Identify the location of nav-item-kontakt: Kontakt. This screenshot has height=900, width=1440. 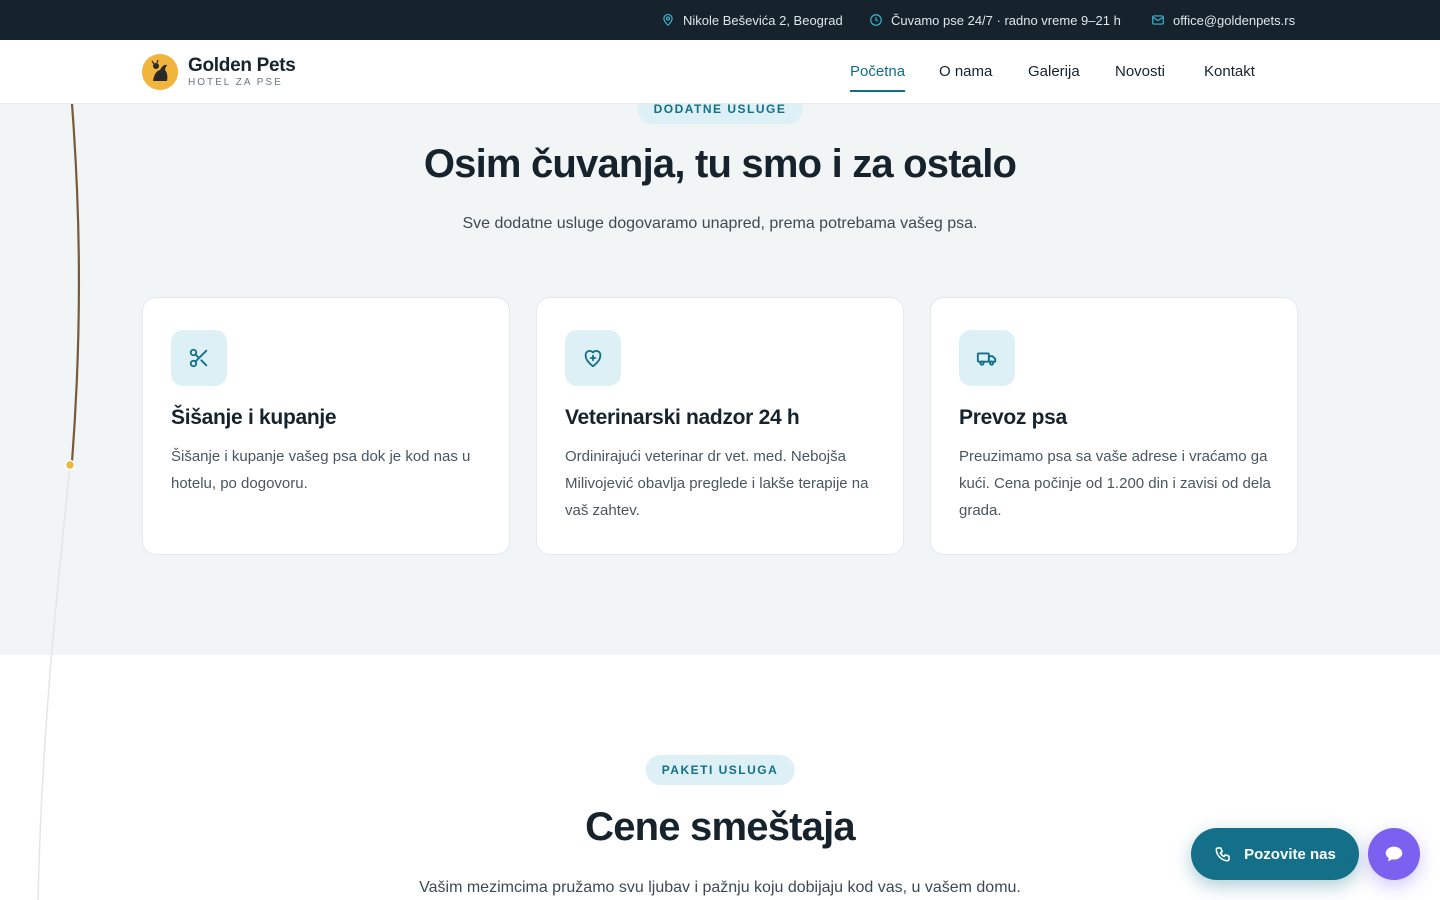
(1229, 71).